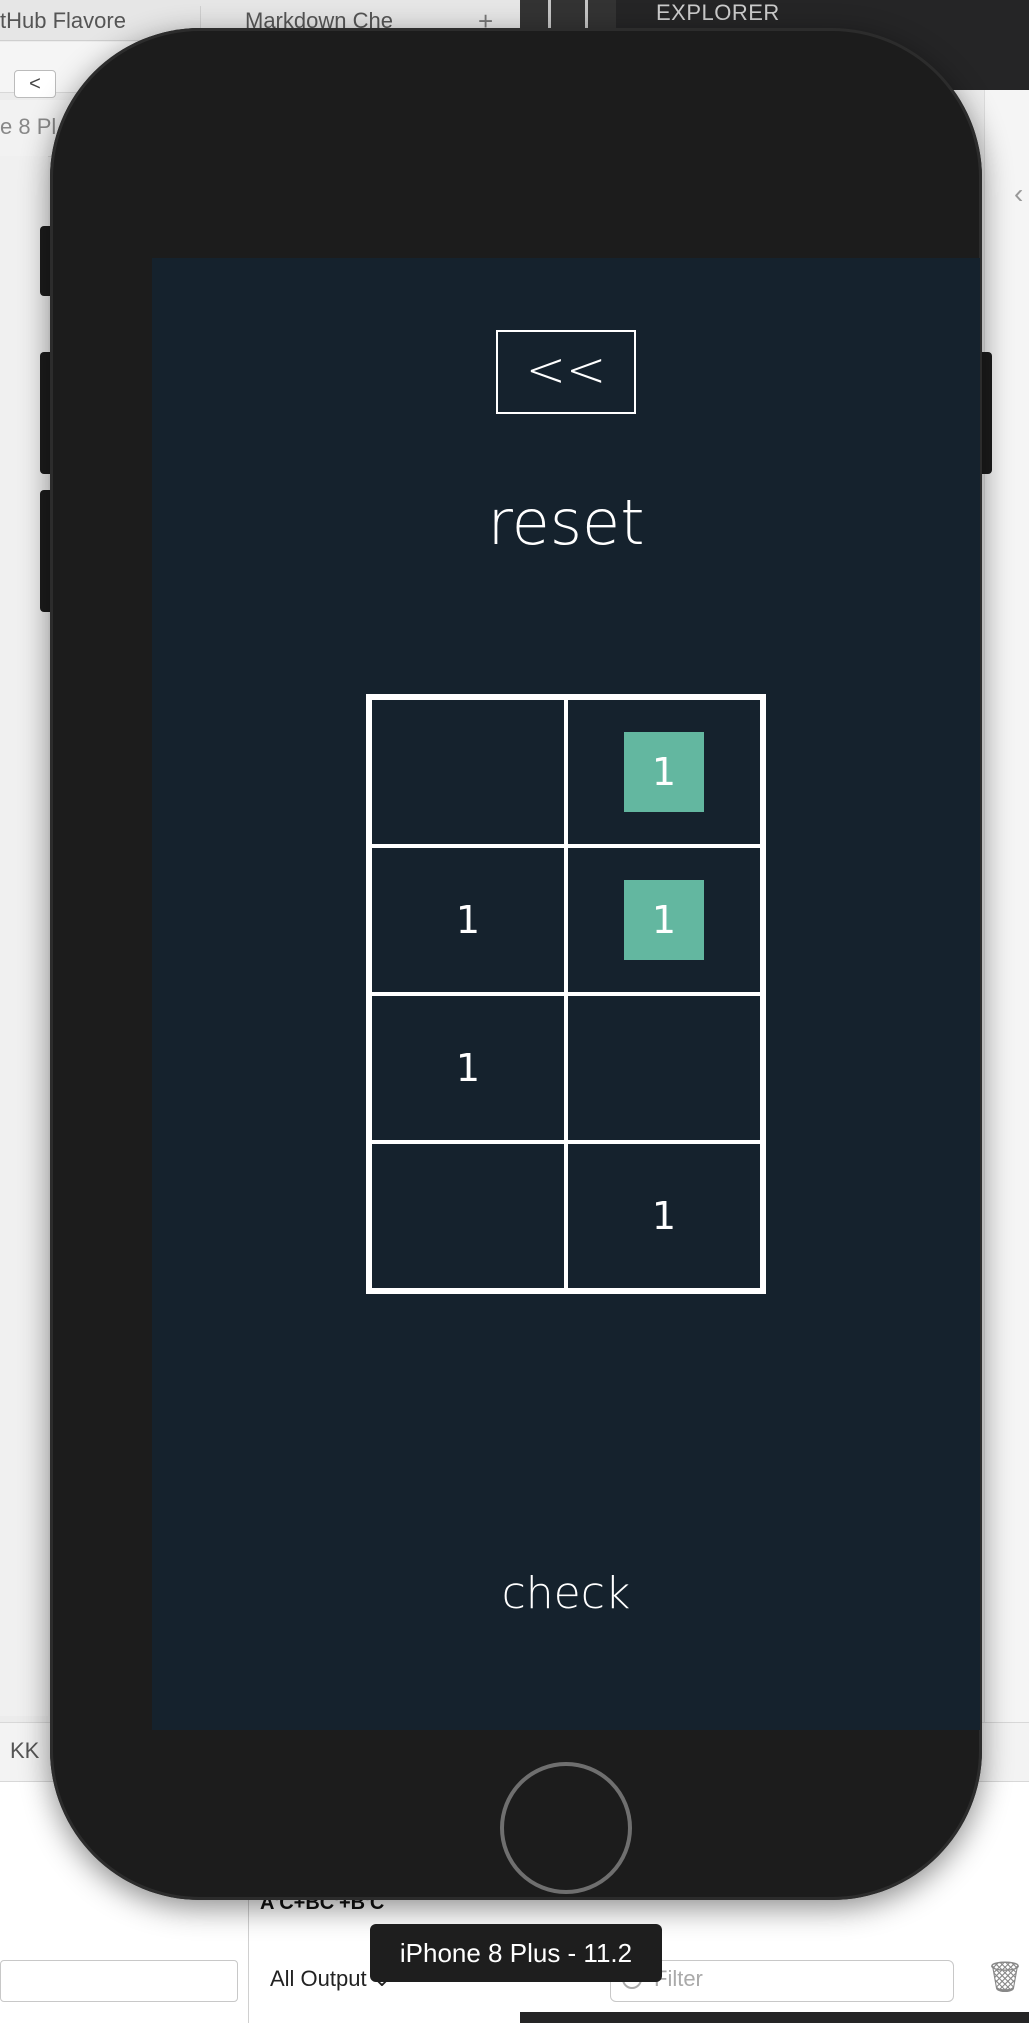  Describe the element at coordinates (566, 372) in the screenshot. I see `back-button: <<` at that location.